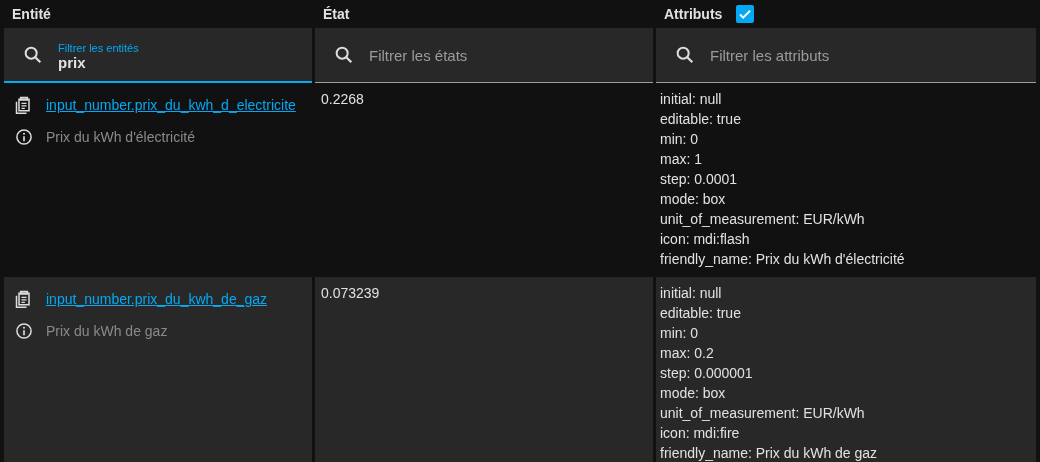 The width and height of the screenshot is (1040, 462). I want to click on entity-link: input_number.prix_du_kwh_d_electricite, so click(171, 105).